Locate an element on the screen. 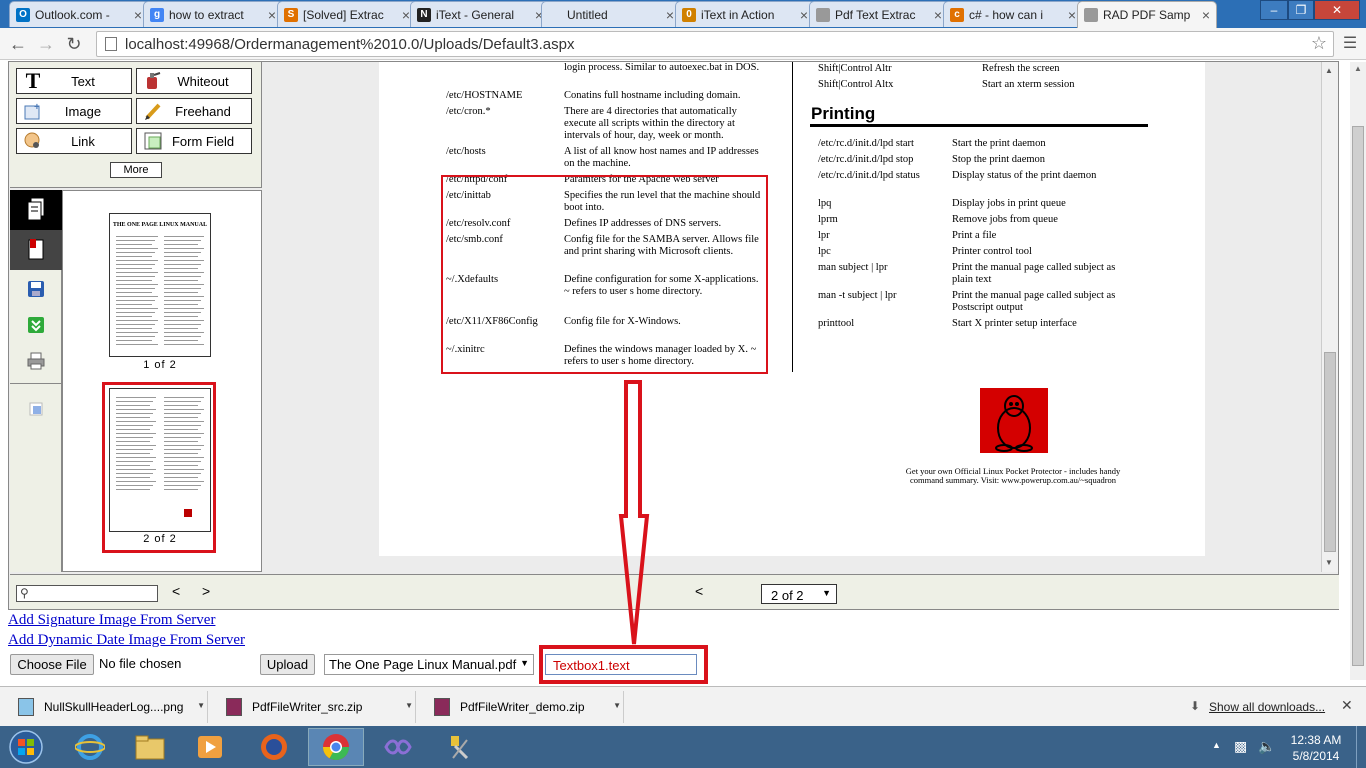 The image size is (1366, 768). close-window-button: ✕ is located at coordinates (1337, 10).